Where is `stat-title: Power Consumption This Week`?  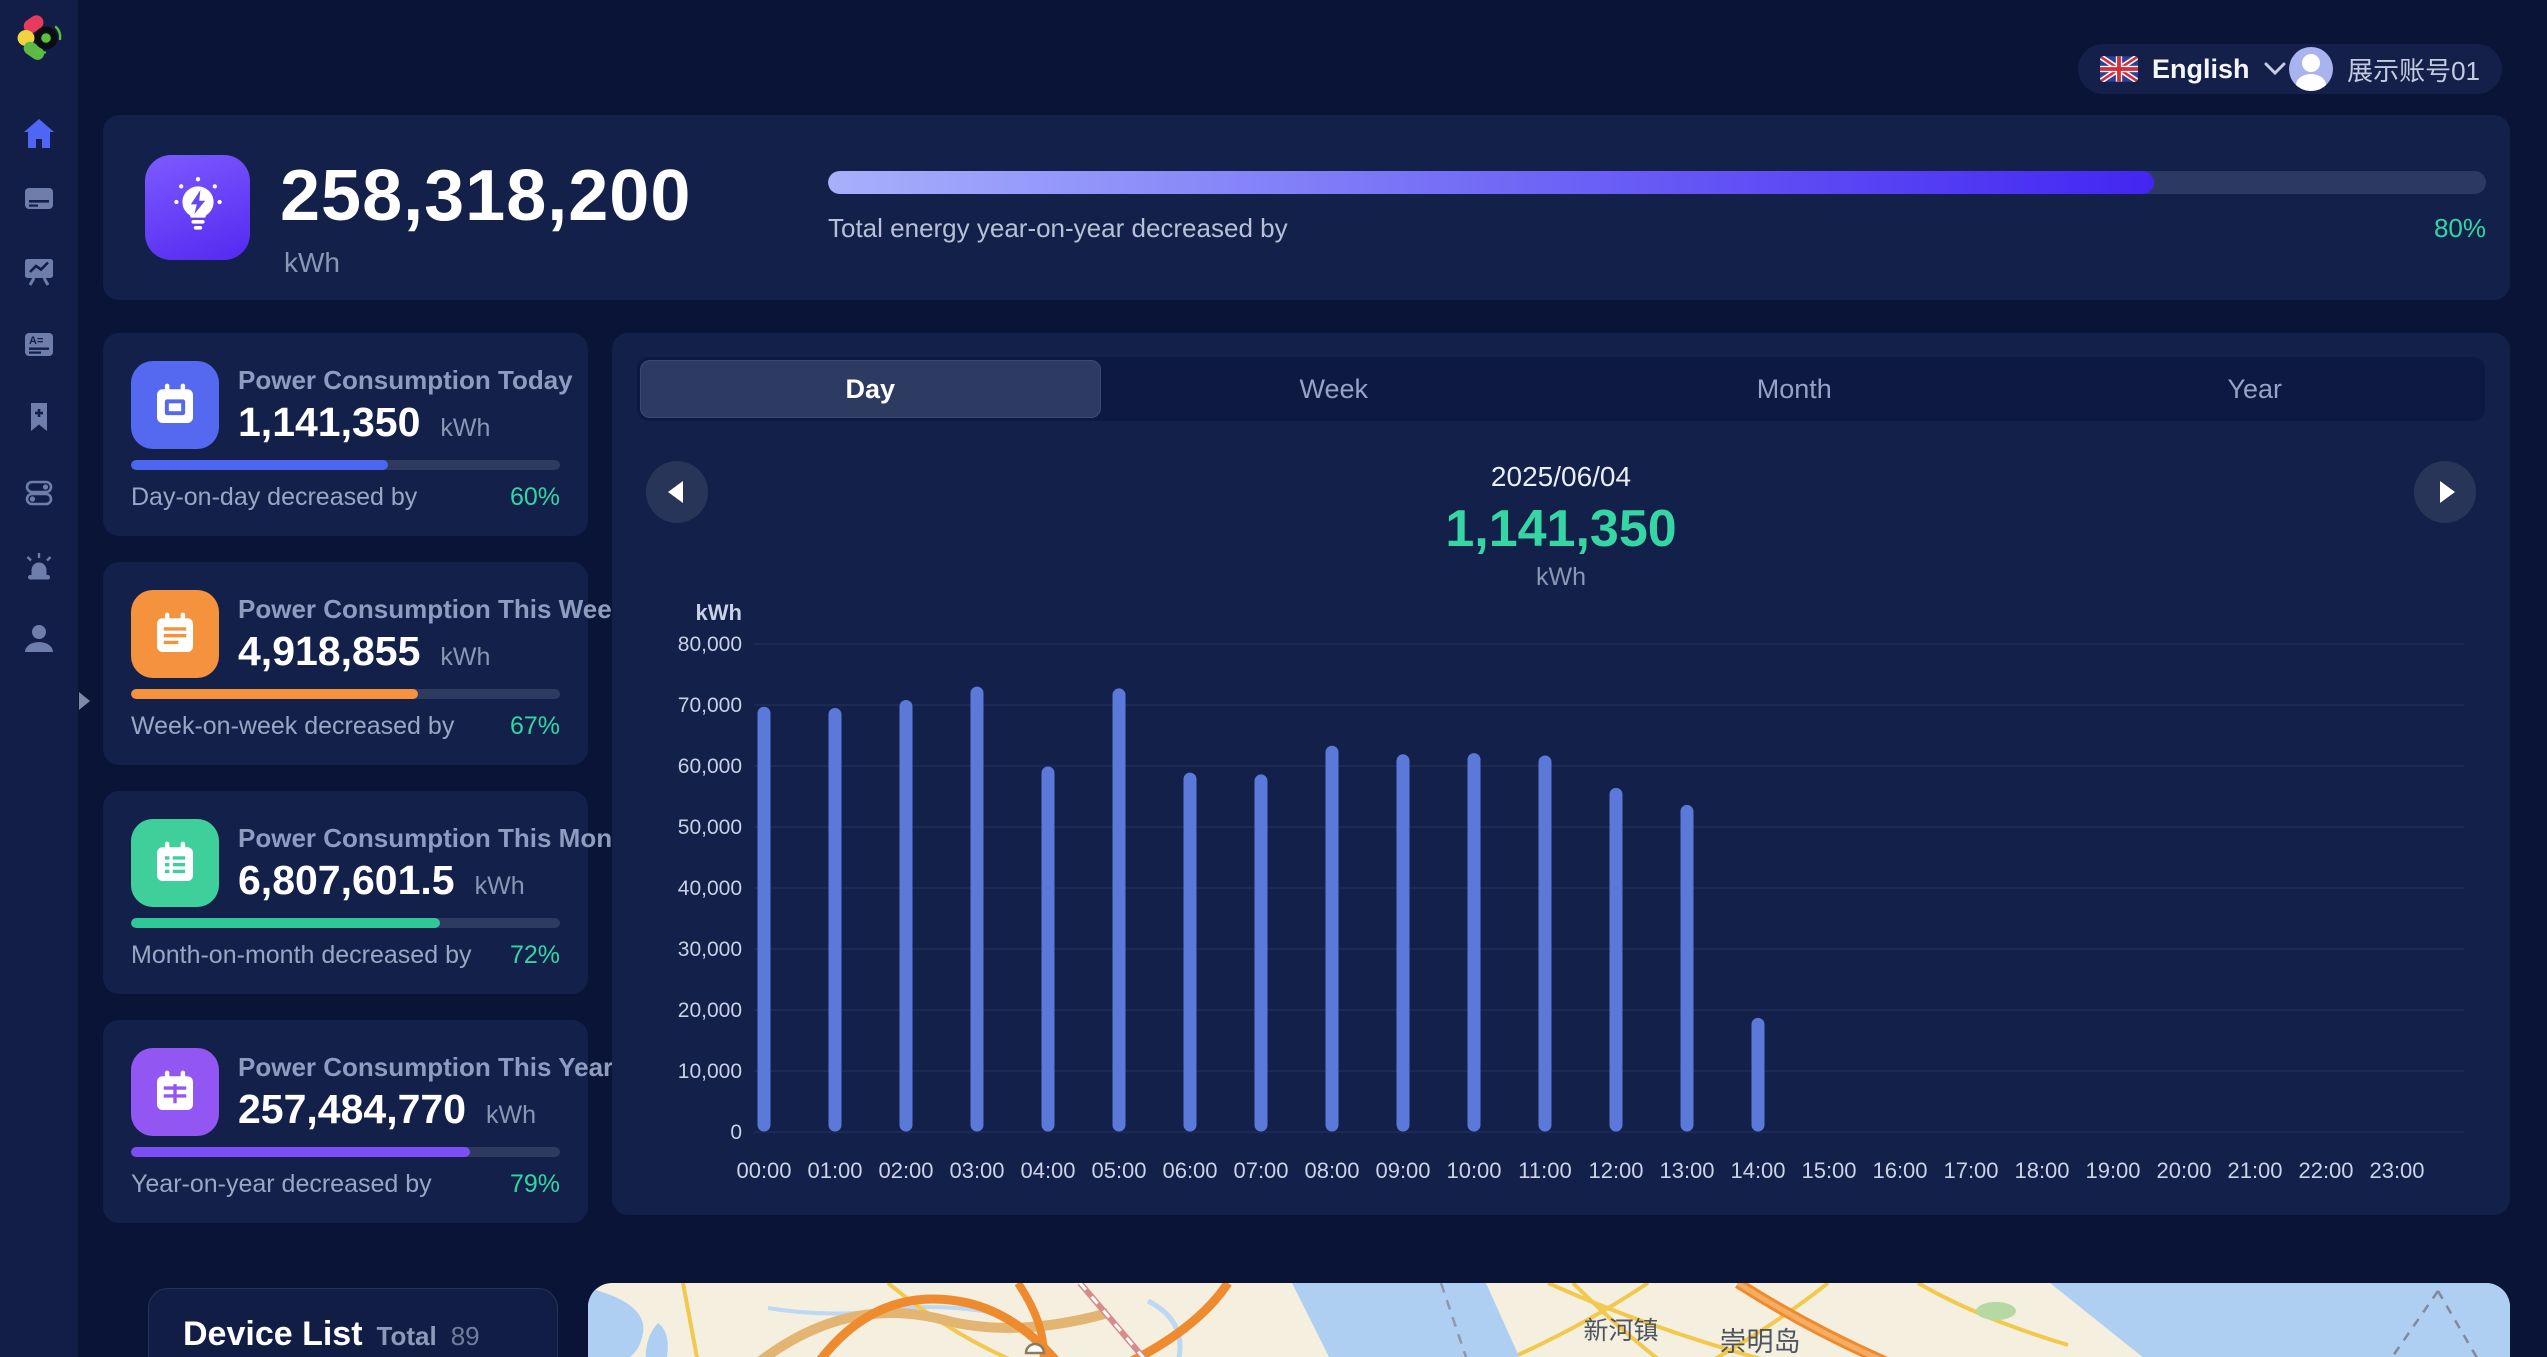 stat-title: Power Consumption This Week is located at coordinates (432, 609).